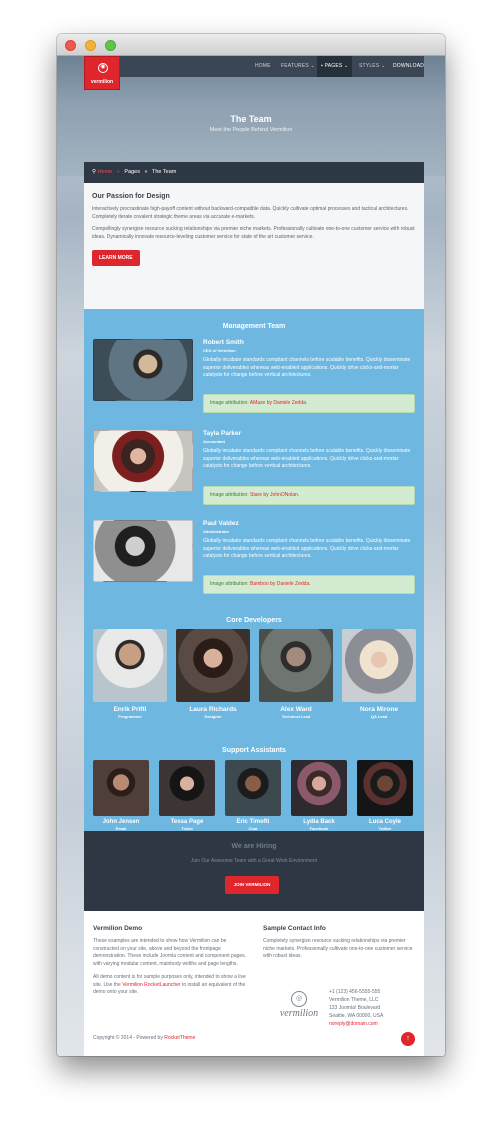 The image size is (502, 1136). Describe the element at coordinates (379, 674) in the screenshot. I see `developer-card: Nora Mirone QA Lead` at that location.